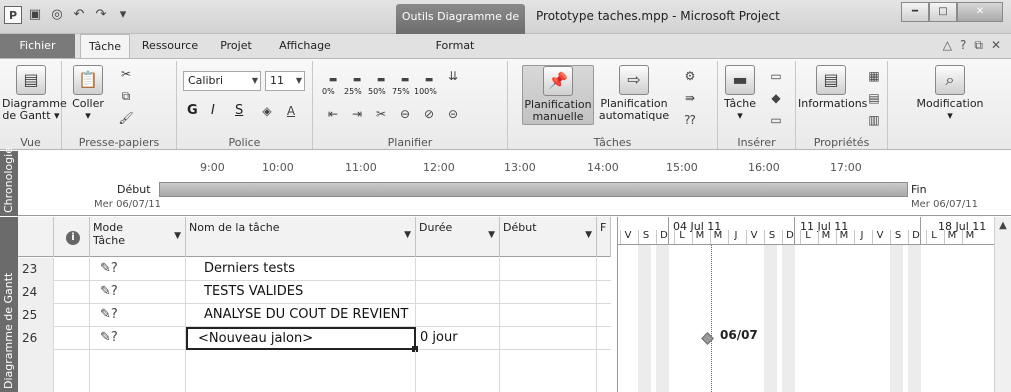 The width and height of the screenshot is (1011, 392). Describe the element at coordinates (947, 45) in the screenshot. I see `collapse-ribbon-icon: △` at that location.